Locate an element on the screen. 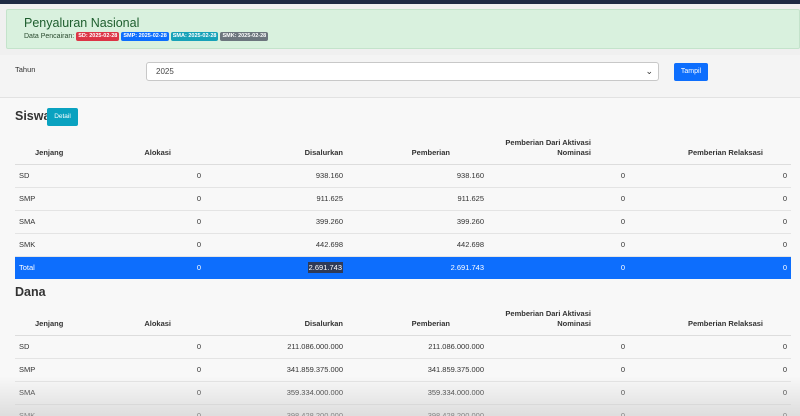 Image resolution: width=800 pixels, height=416 pixels. tahun-label: Tahun is located at coordinates (25, 69).